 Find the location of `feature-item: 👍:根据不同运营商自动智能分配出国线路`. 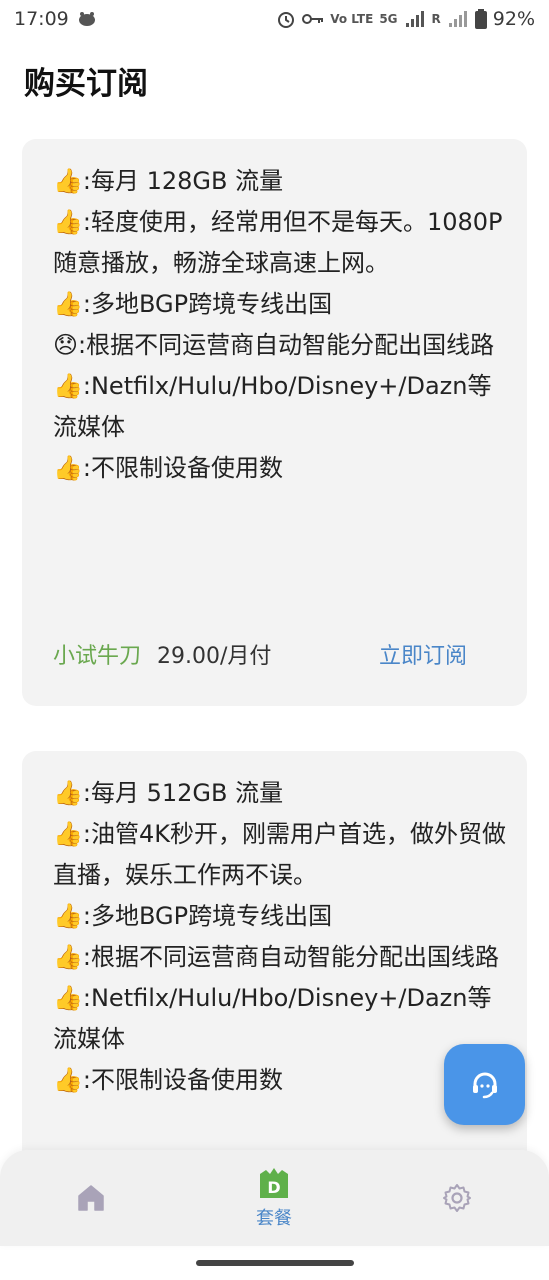

feature-item: 👍:根据不同运营商自动智能分配出国线路 is located at coordinates (280, 957).